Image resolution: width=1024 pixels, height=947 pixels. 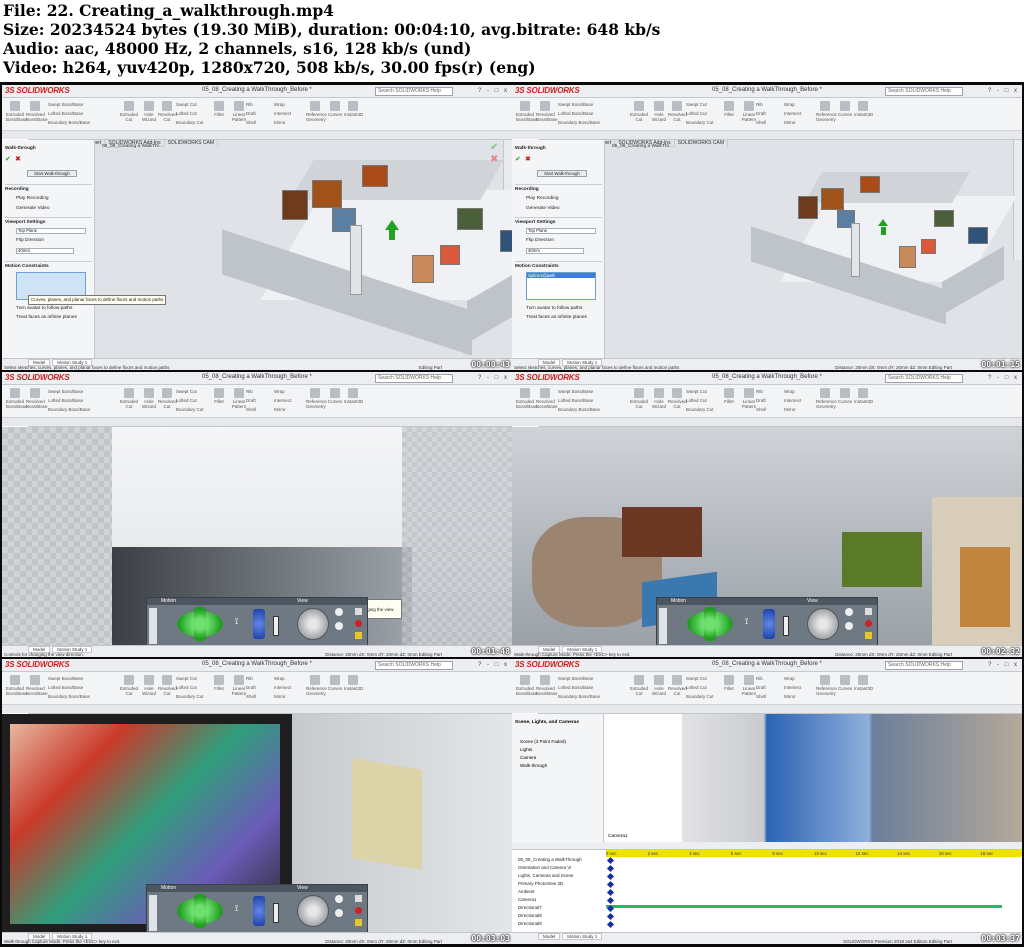 I want to click on ok-icon: ✔, so click(x=8, y=159).